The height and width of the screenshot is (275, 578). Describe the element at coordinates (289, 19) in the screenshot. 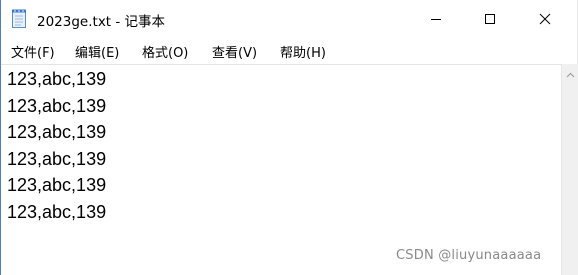

I see `title-bar: 2023ge.txt - 记事本` at that location.